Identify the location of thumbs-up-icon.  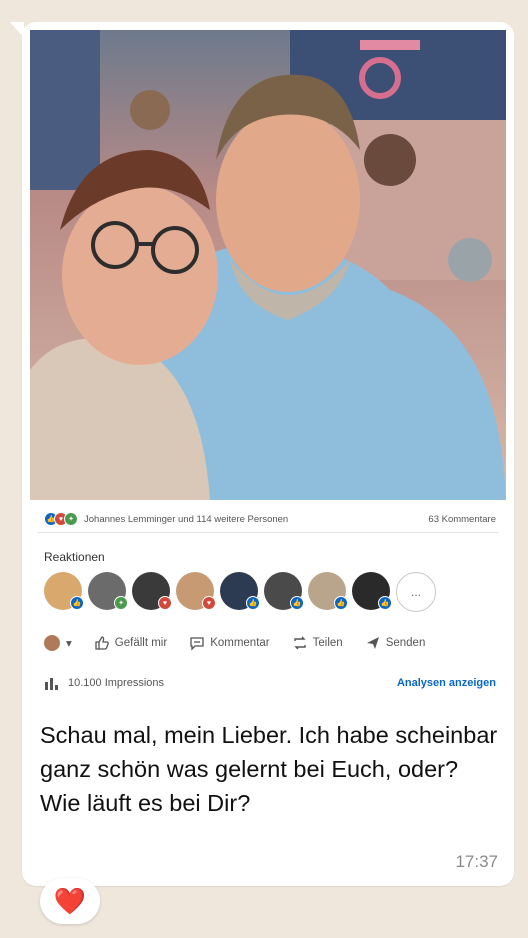
(102, 643).